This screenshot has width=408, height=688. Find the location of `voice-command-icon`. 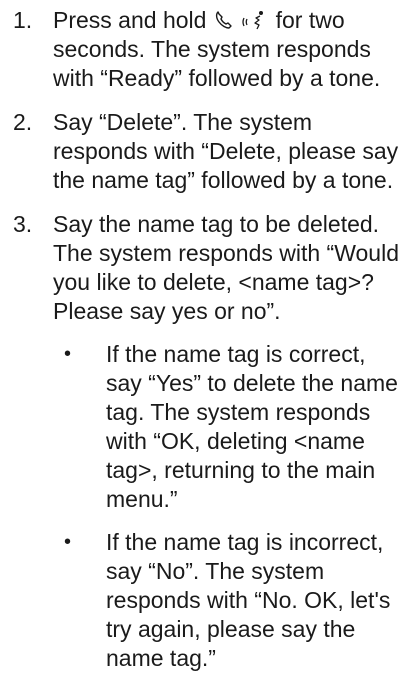

voice-command-icon is located at coordinates (255, 20).